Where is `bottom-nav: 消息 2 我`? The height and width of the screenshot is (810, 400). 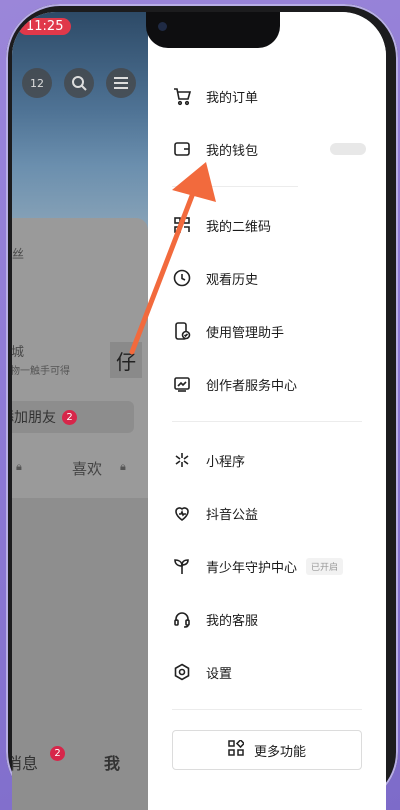
bottom-nav: 消息 2 我 is located at coordinates (80, 761).